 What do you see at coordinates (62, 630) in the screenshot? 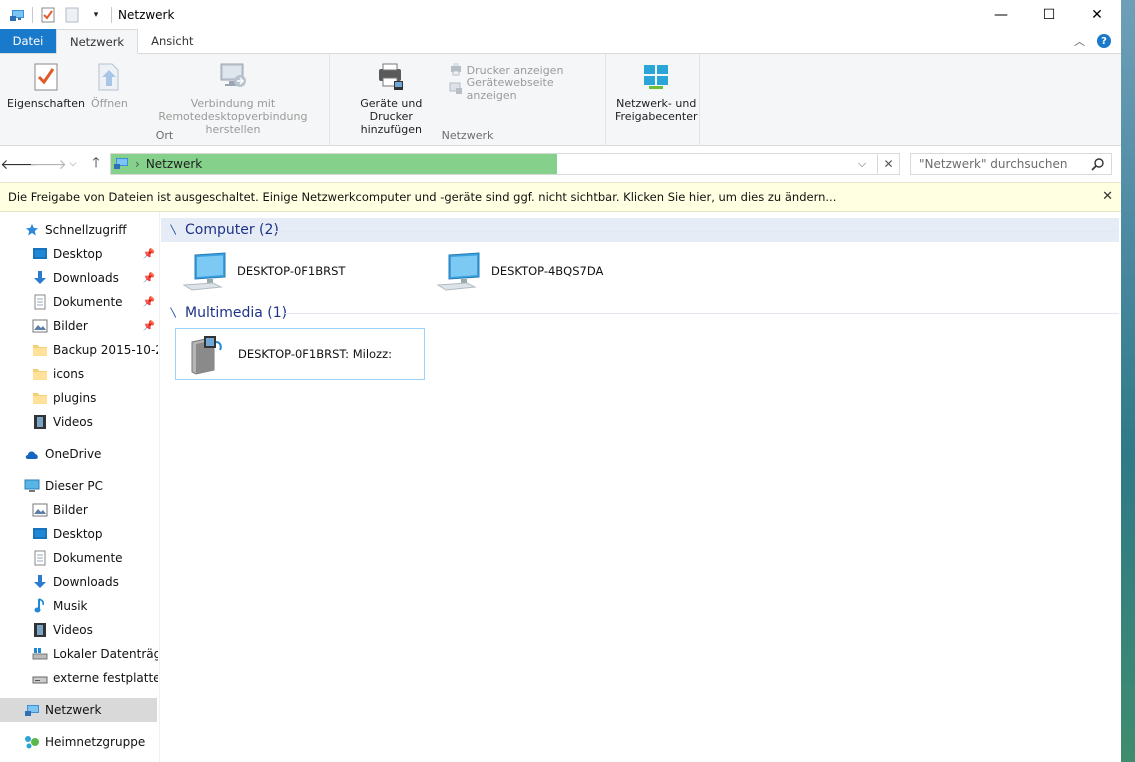
I see `nav-pc-videos: Videos` at bounding box center [62, 630].